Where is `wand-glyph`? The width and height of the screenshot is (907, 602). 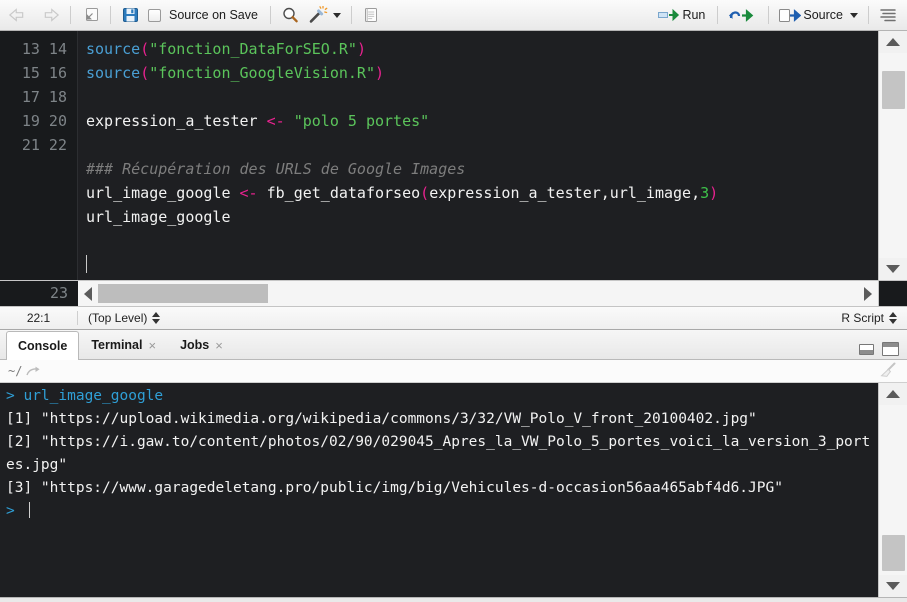
wand-glyph is located at coordinates (318, 14).